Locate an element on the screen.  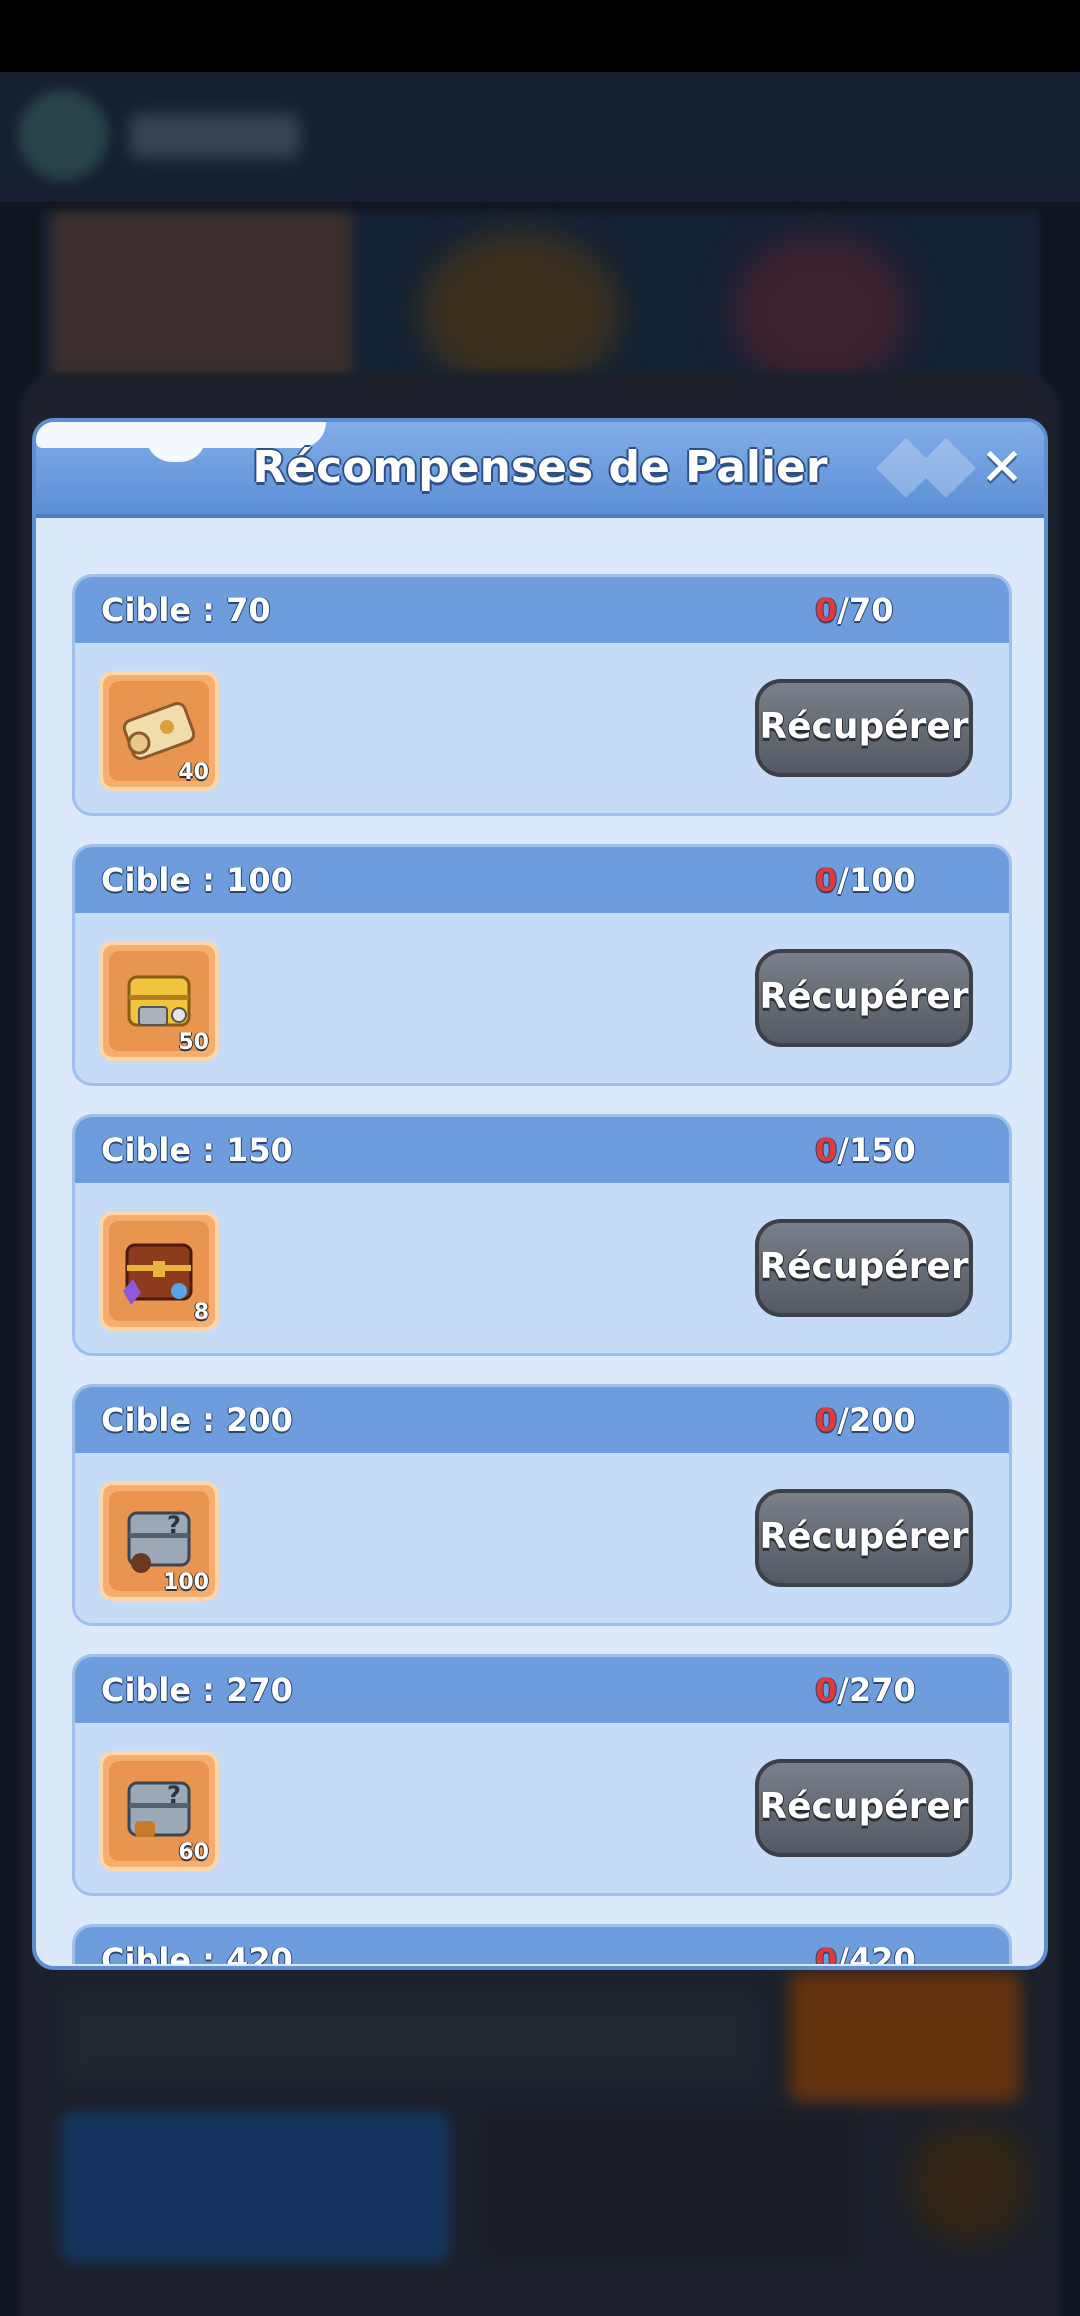
close-icon: ✕ is located at coordinates (1002, 468).